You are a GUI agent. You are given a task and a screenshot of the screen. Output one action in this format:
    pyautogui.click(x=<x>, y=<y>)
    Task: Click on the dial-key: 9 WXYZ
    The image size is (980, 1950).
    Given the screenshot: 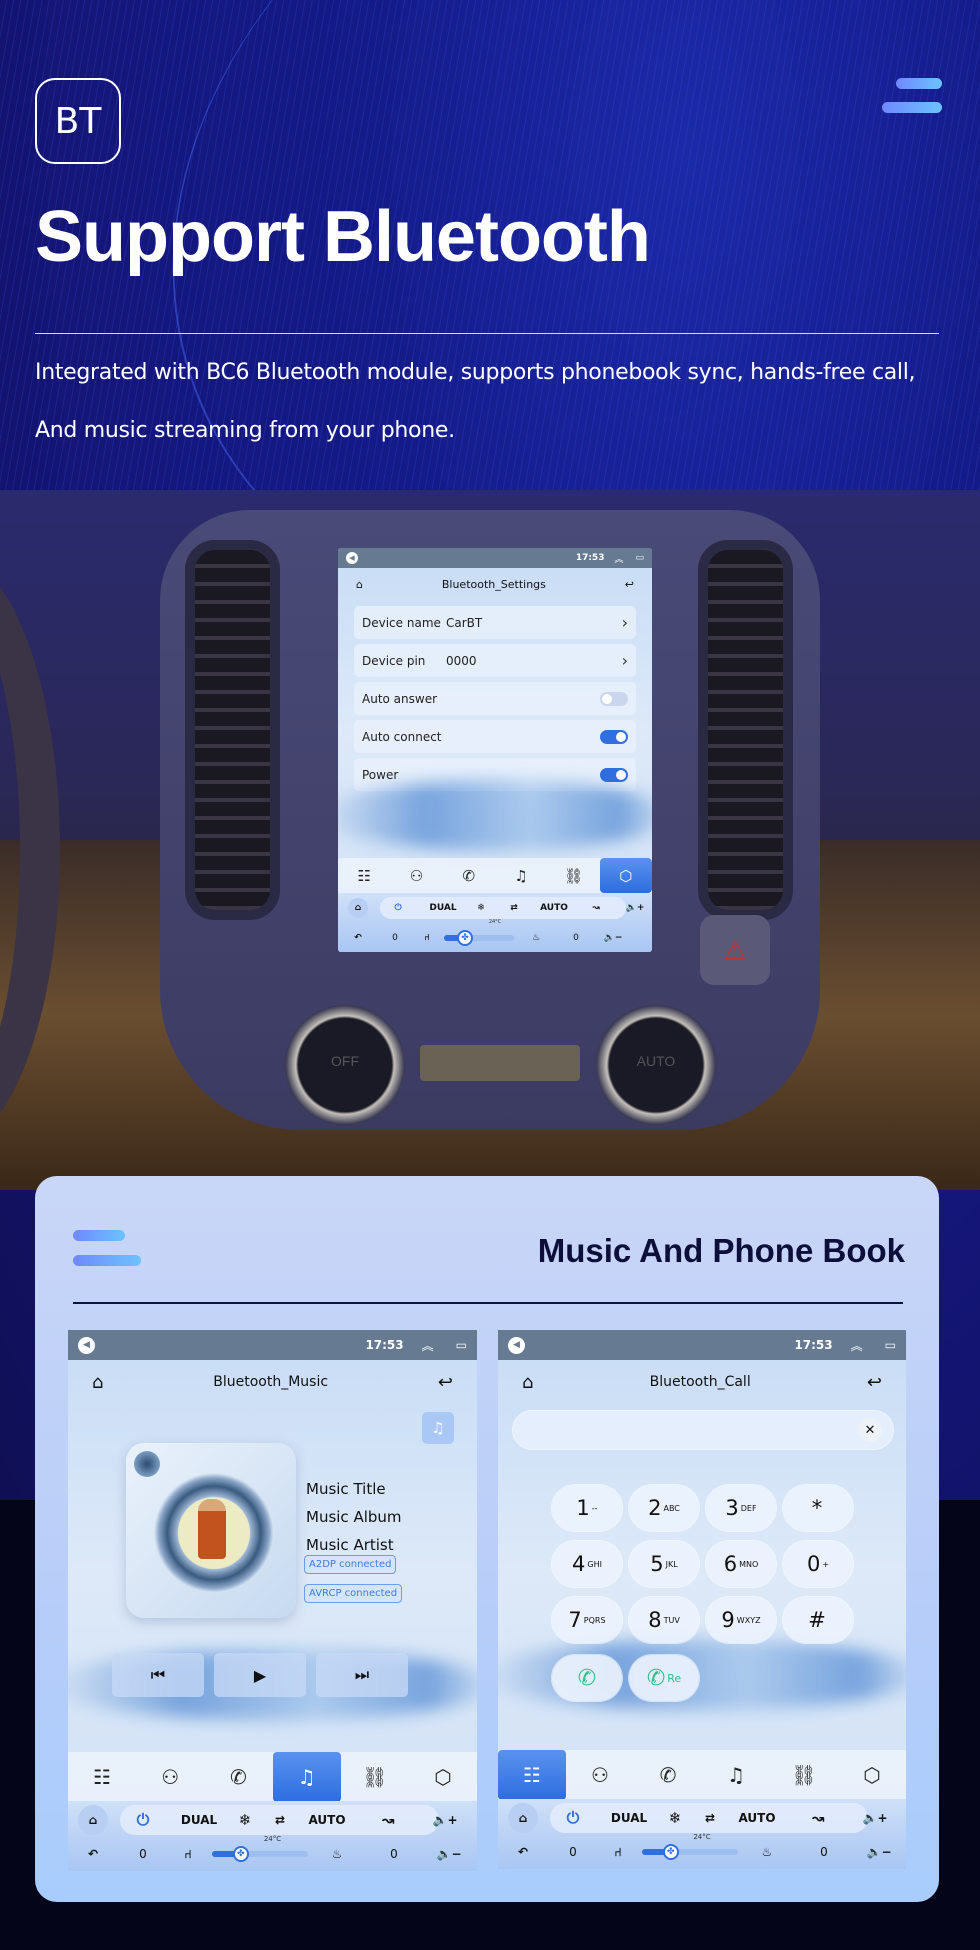 What is the action you would take?
    pyautogui.click(x=741, y=1620)
    